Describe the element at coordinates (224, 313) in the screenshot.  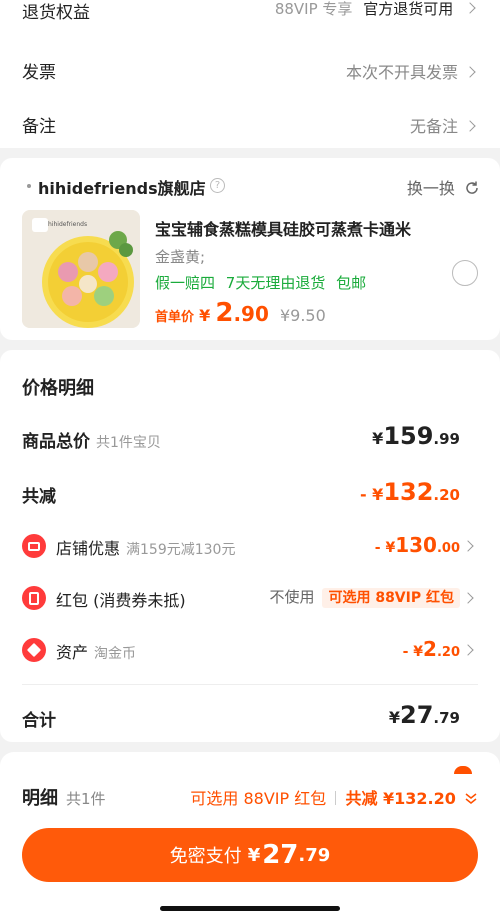
I see `price-int: 2` at that location.